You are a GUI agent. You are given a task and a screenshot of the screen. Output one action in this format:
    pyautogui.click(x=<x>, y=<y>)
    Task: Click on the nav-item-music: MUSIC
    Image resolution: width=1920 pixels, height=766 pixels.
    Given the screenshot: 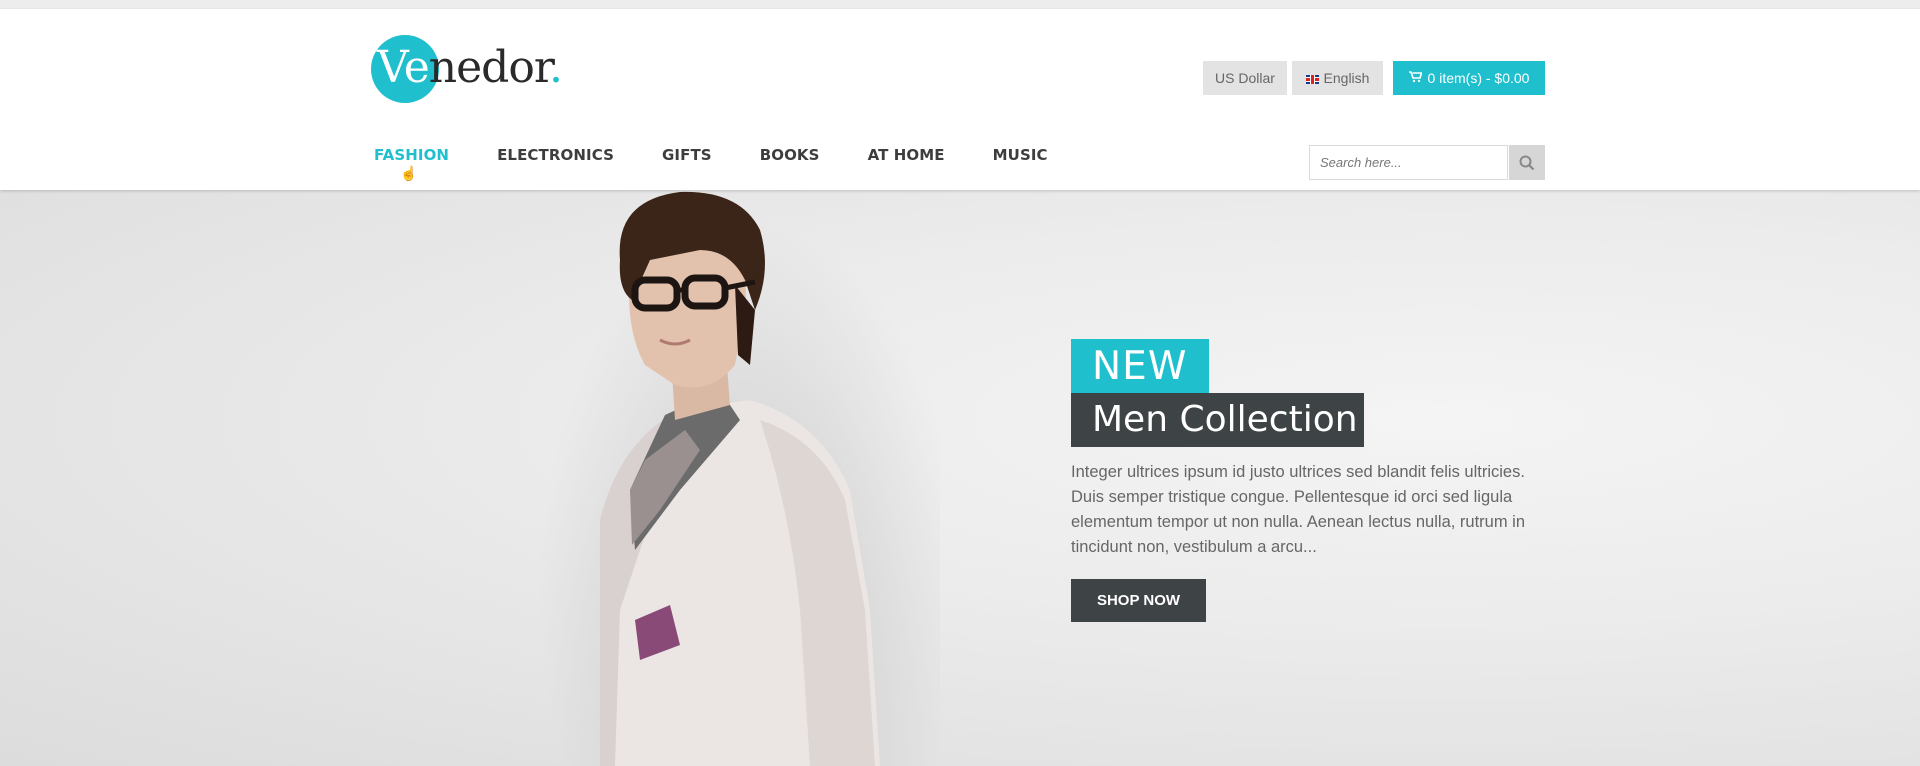 What is the action you would take?
    pyautogui.click(x=1020, y=155)
    